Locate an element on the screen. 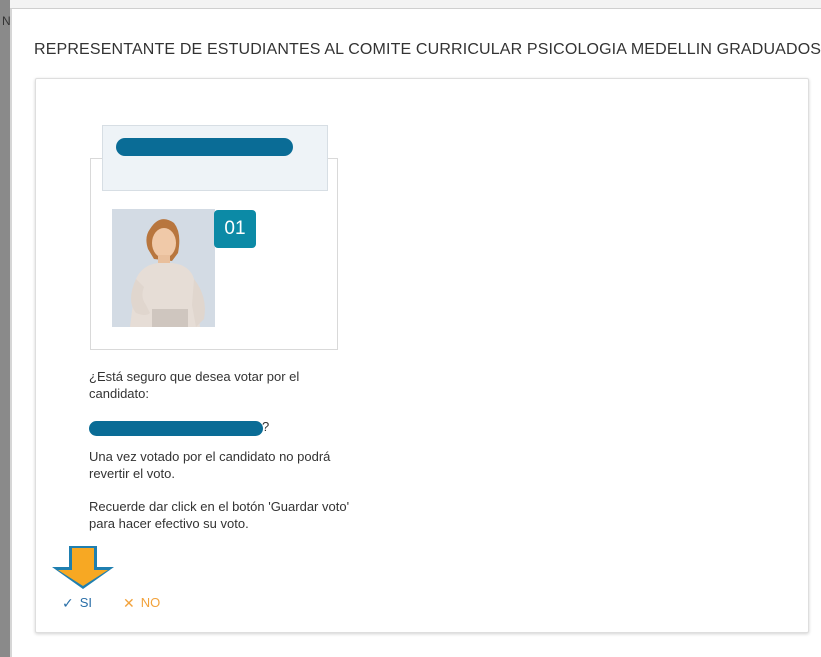  yes-label: SI is located at coordinates (86, 602).